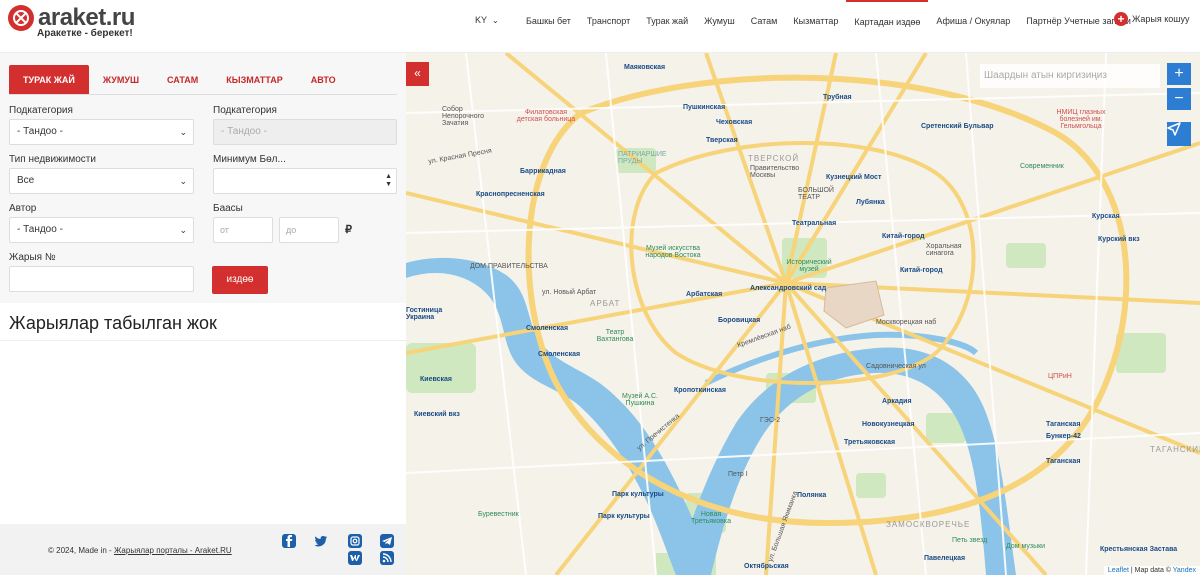 The image size is (1200, 575). I want to click on nav-transport: Транспорт, so click(608, 21).